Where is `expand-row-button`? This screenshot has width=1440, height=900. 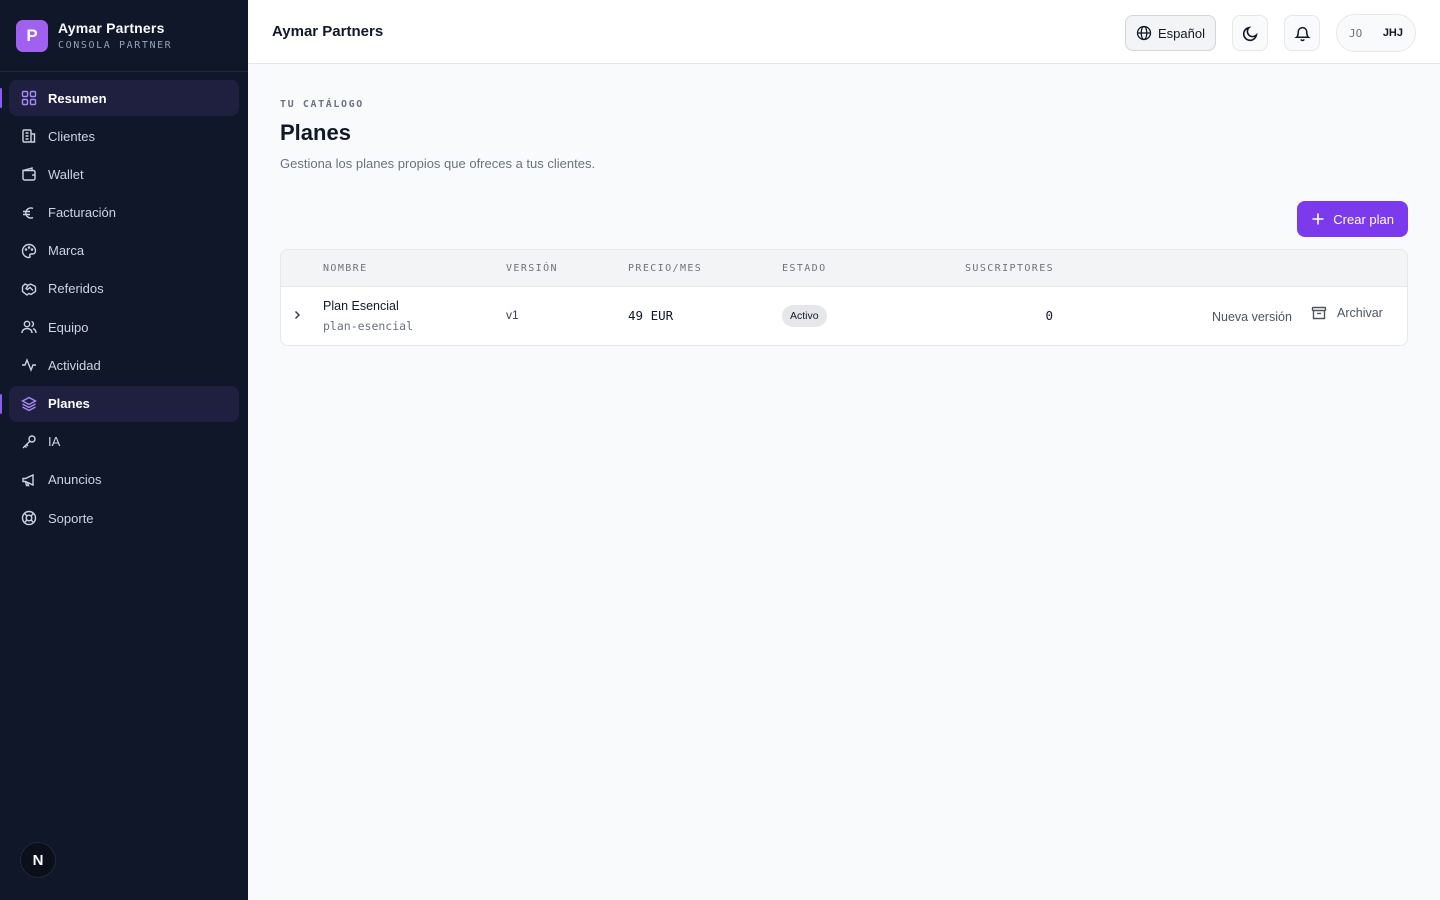 expand-row-button is located at coordinates (297, 315).